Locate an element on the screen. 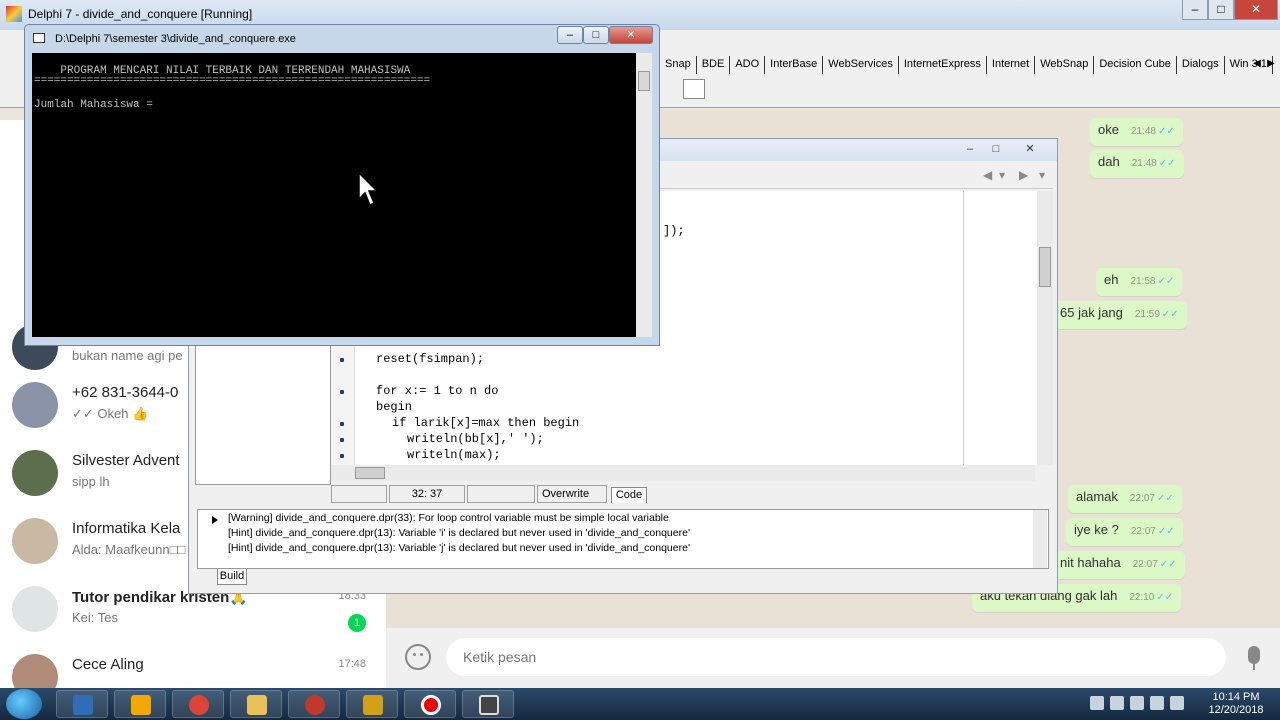 This screenshot has height=720, width=1280. message-bubble: eh 21:58 ✓✓ is located at coordinates (1139, 282).